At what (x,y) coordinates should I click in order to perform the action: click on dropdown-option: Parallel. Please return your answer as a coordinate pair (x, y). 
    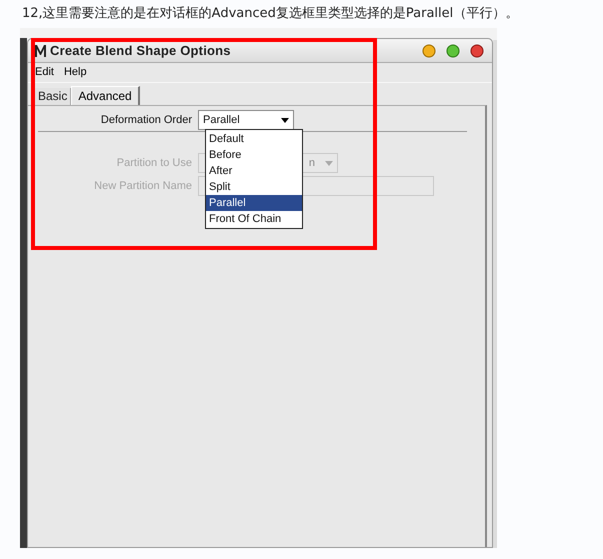
    Looking at the image, I should click on (254, 203).